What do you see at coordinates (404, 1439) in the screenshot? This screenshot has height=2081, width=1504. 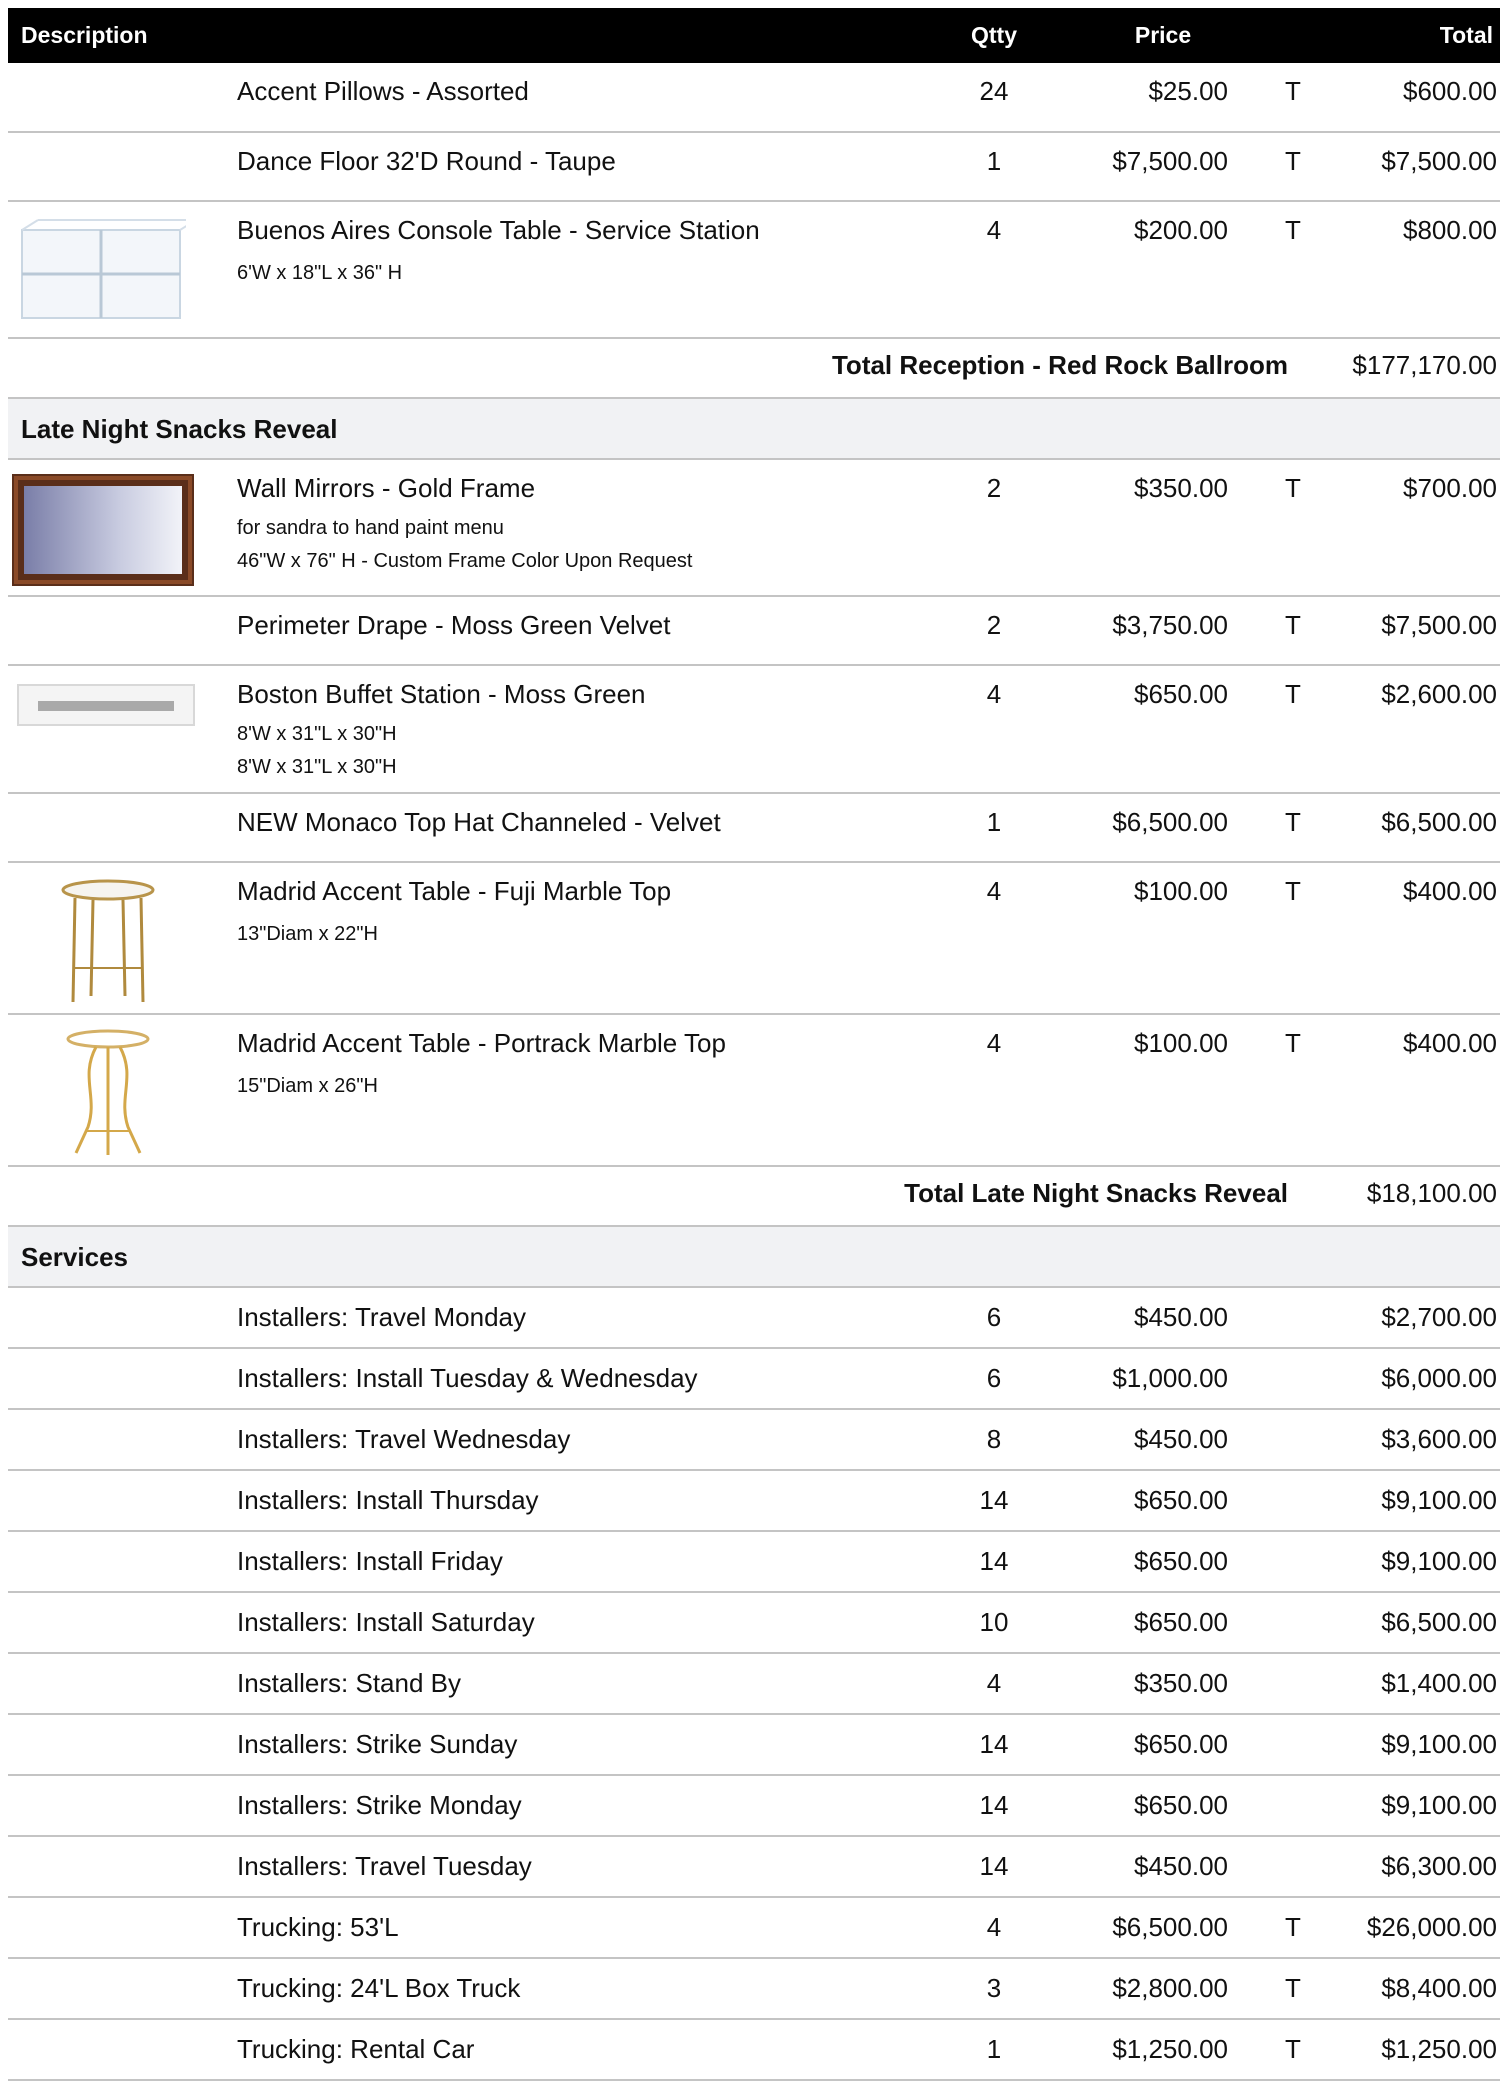 I see `item-name: Installers: Travel Wednesday` at bounding box center [404, 1439].